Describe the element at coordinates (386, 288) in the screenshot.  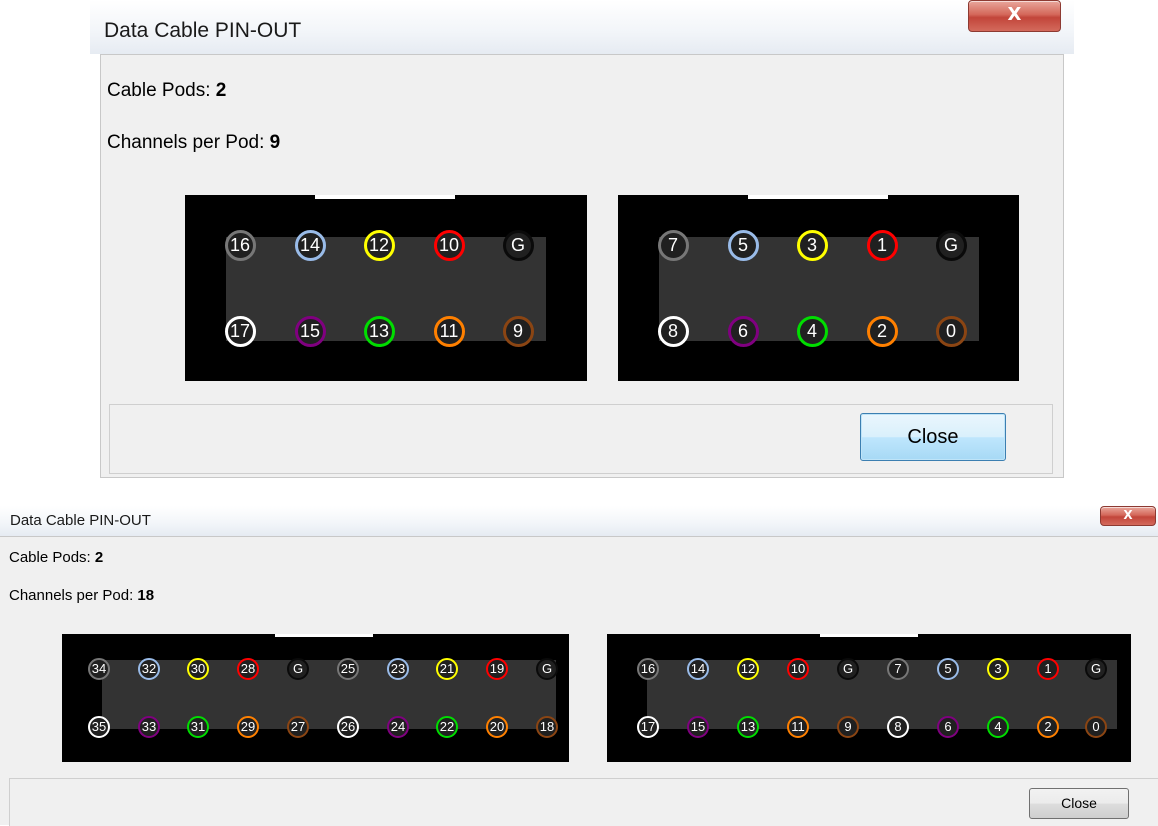
I see `cable-pod-left: 16 14 12 10 G 17 15 13 11 9` at that location.